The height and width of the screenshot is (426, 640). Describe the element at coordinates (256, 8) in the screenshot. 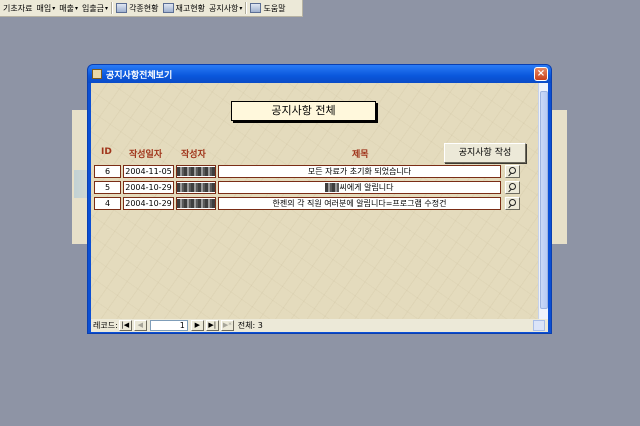

I see `help-icon` at that location.